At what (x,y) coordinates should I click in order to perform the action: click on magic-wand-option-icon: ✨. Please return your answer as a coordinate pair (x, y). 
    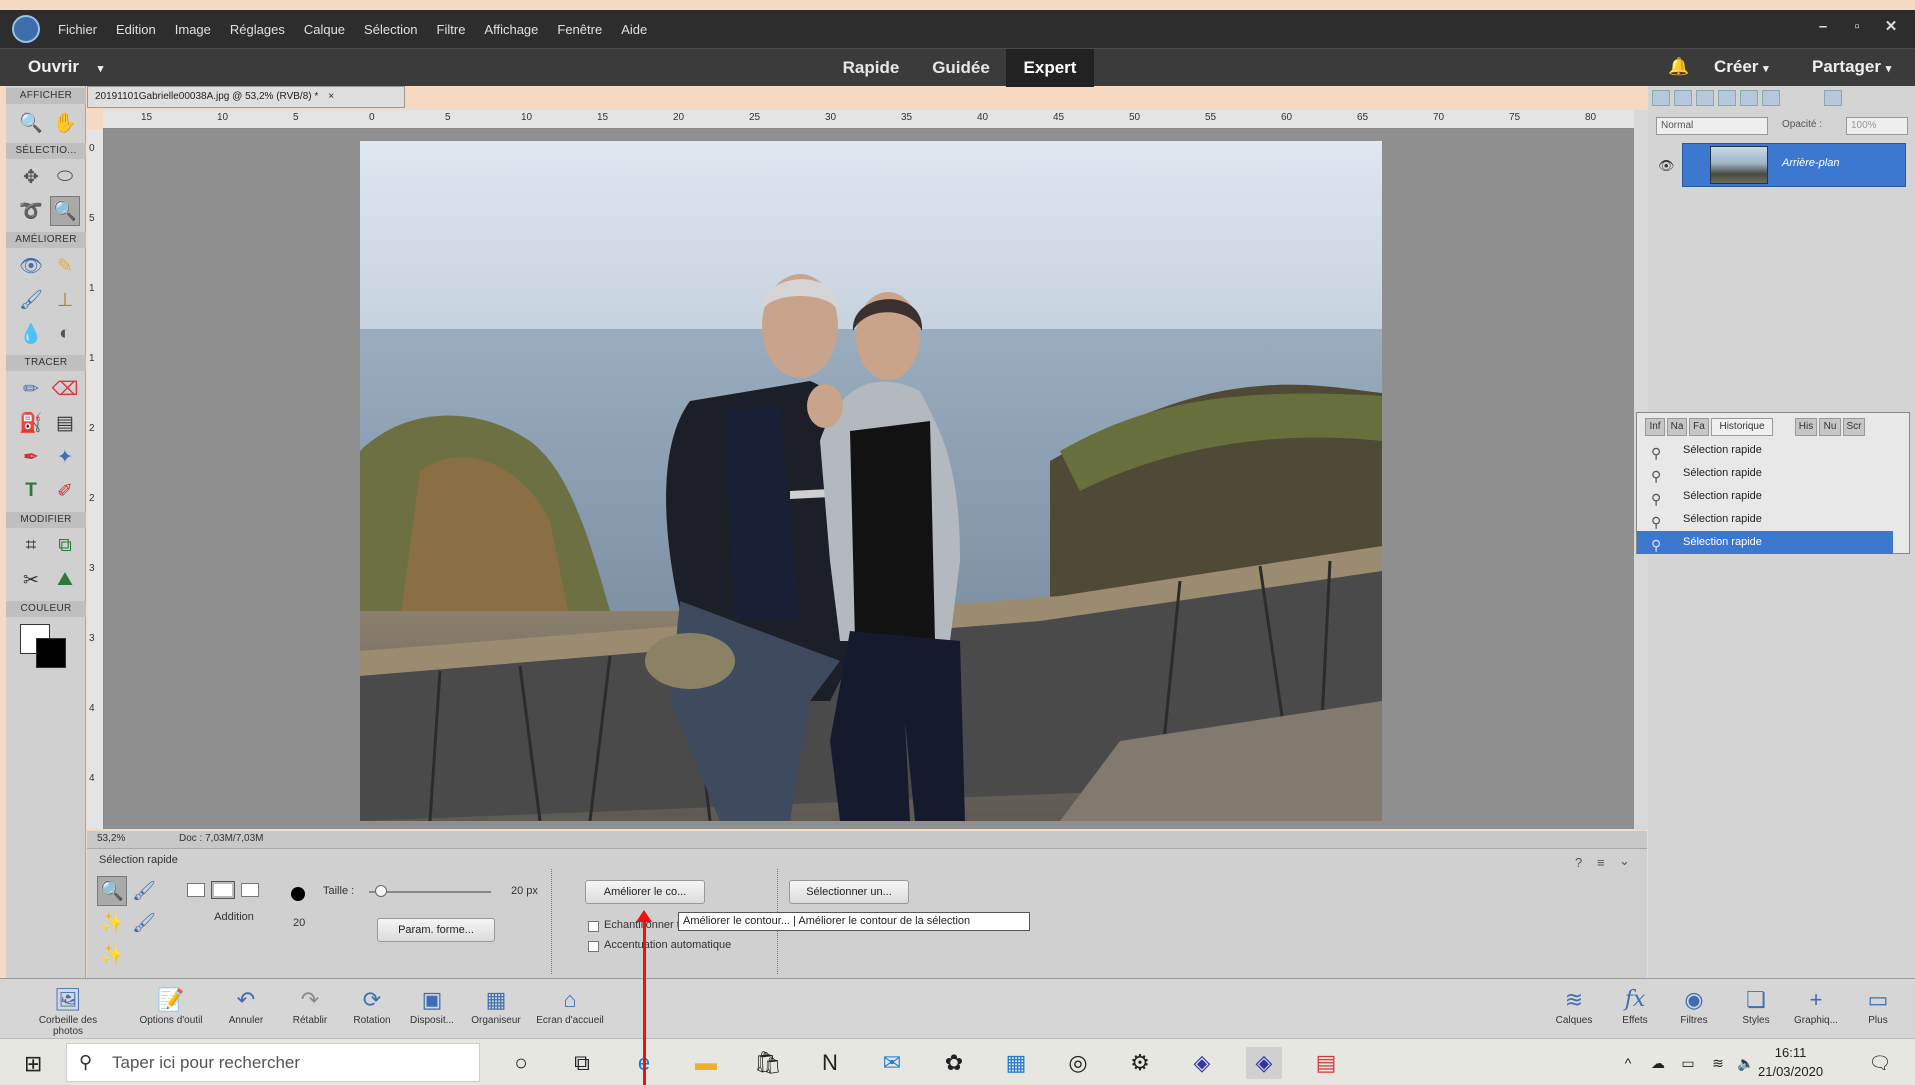
    Looking at the image, I should click on (112, 923).